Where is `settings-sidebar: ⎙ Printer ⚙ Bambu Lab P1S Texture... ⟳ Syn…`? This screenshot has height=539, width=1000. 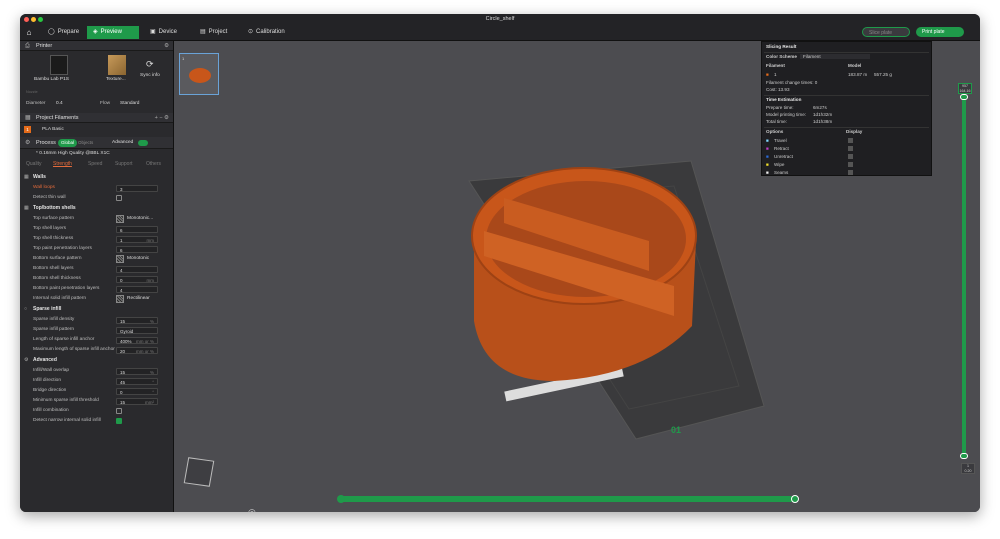
settings-sidebar: ⎙ Printer ⚙ Bambu Lab P1S Texture... ⟳ Syn… is located at coordinates (97, 276).